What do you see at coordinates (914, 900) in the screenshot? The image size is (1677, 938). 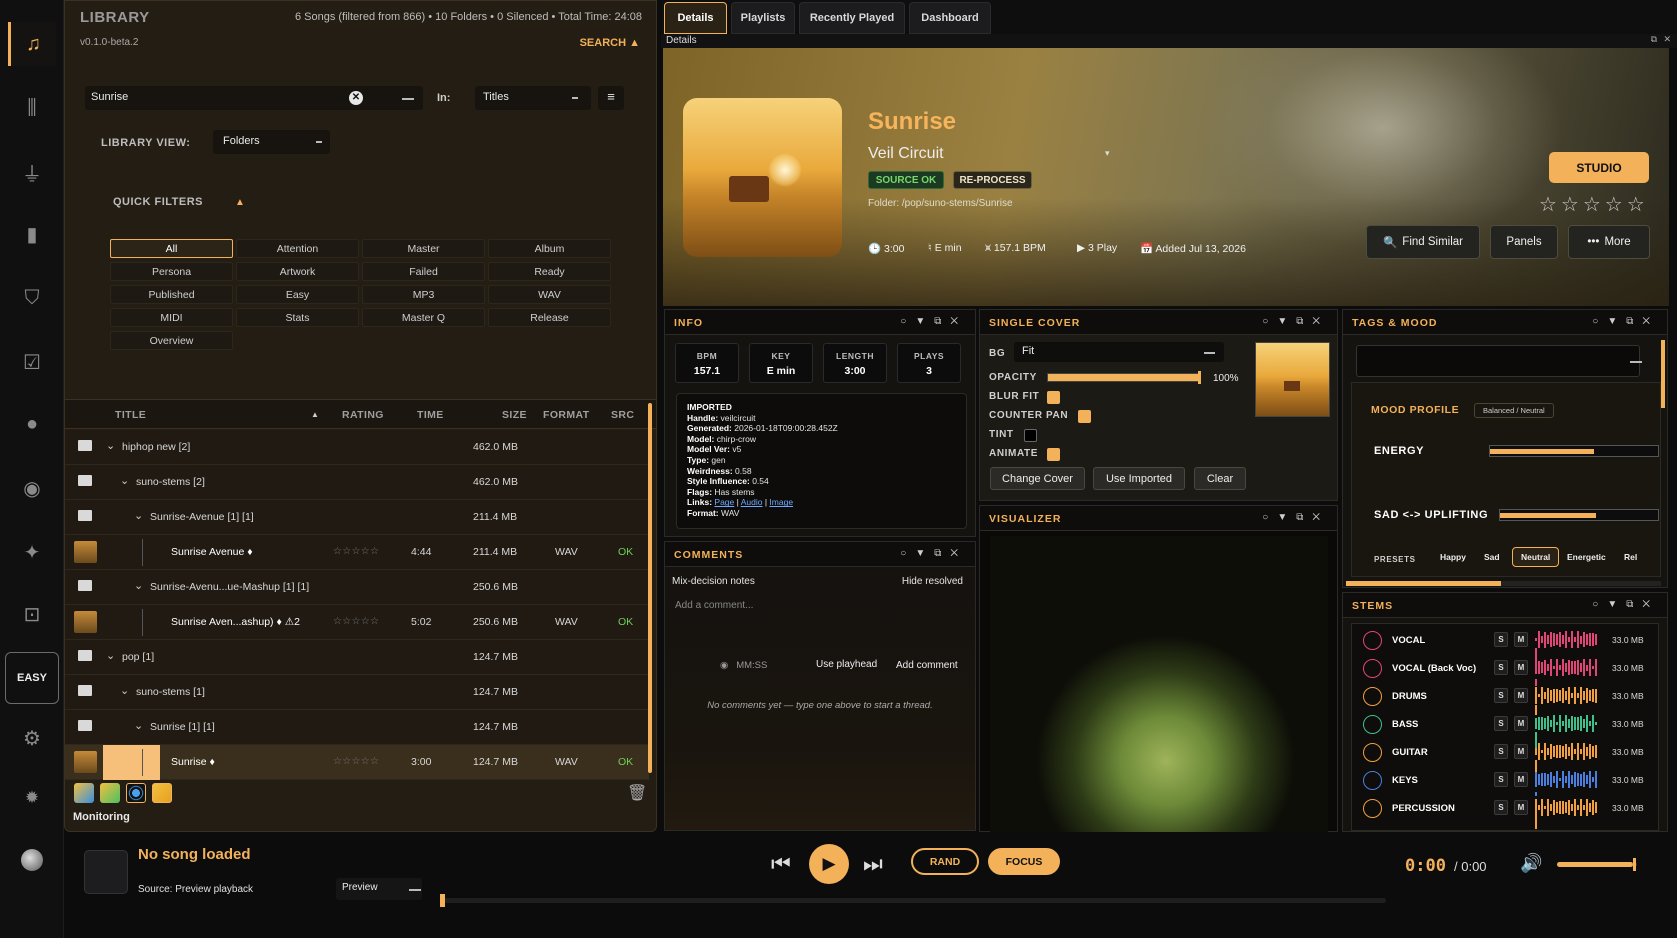 I see `seek-bar` at bounding box center [914, 900].